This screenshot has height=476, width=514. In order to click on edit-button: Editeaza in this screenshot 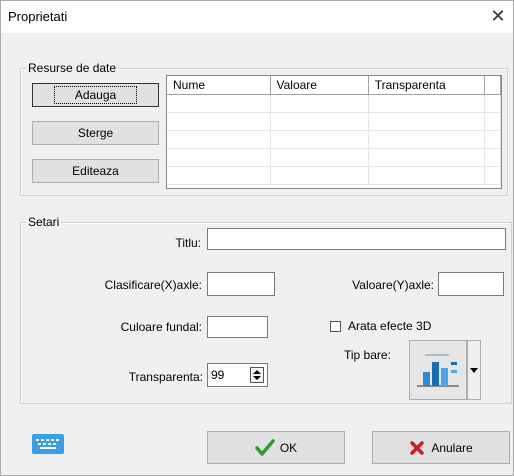, I will do `click(95, 171)`.